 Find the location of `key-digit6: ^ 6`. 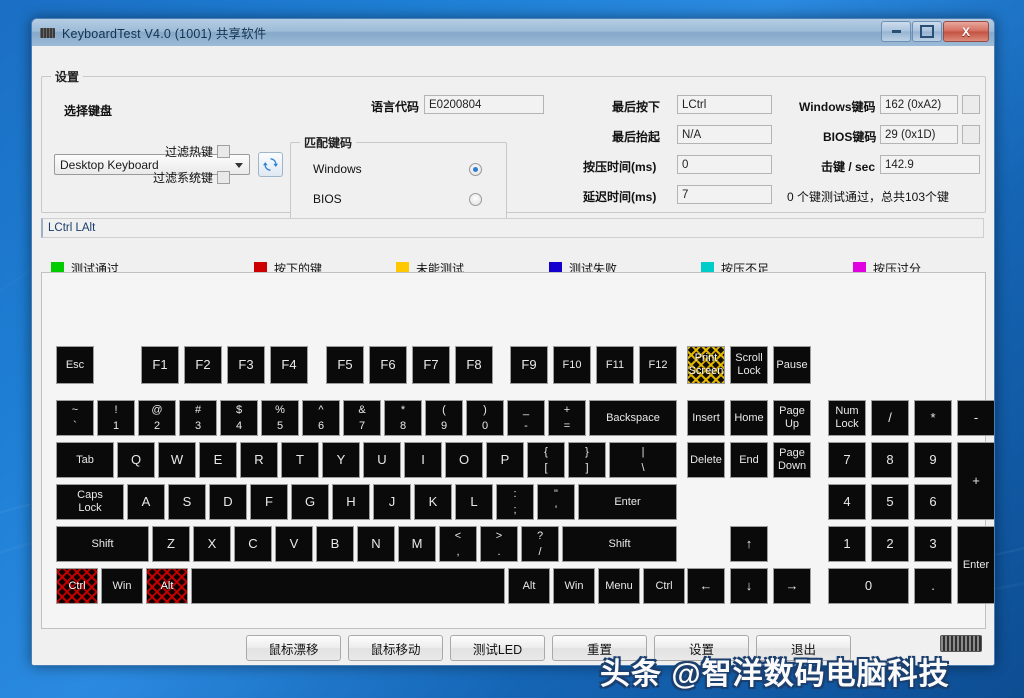

key-digit6: ^ 6 is located at coordinates (321, 418).